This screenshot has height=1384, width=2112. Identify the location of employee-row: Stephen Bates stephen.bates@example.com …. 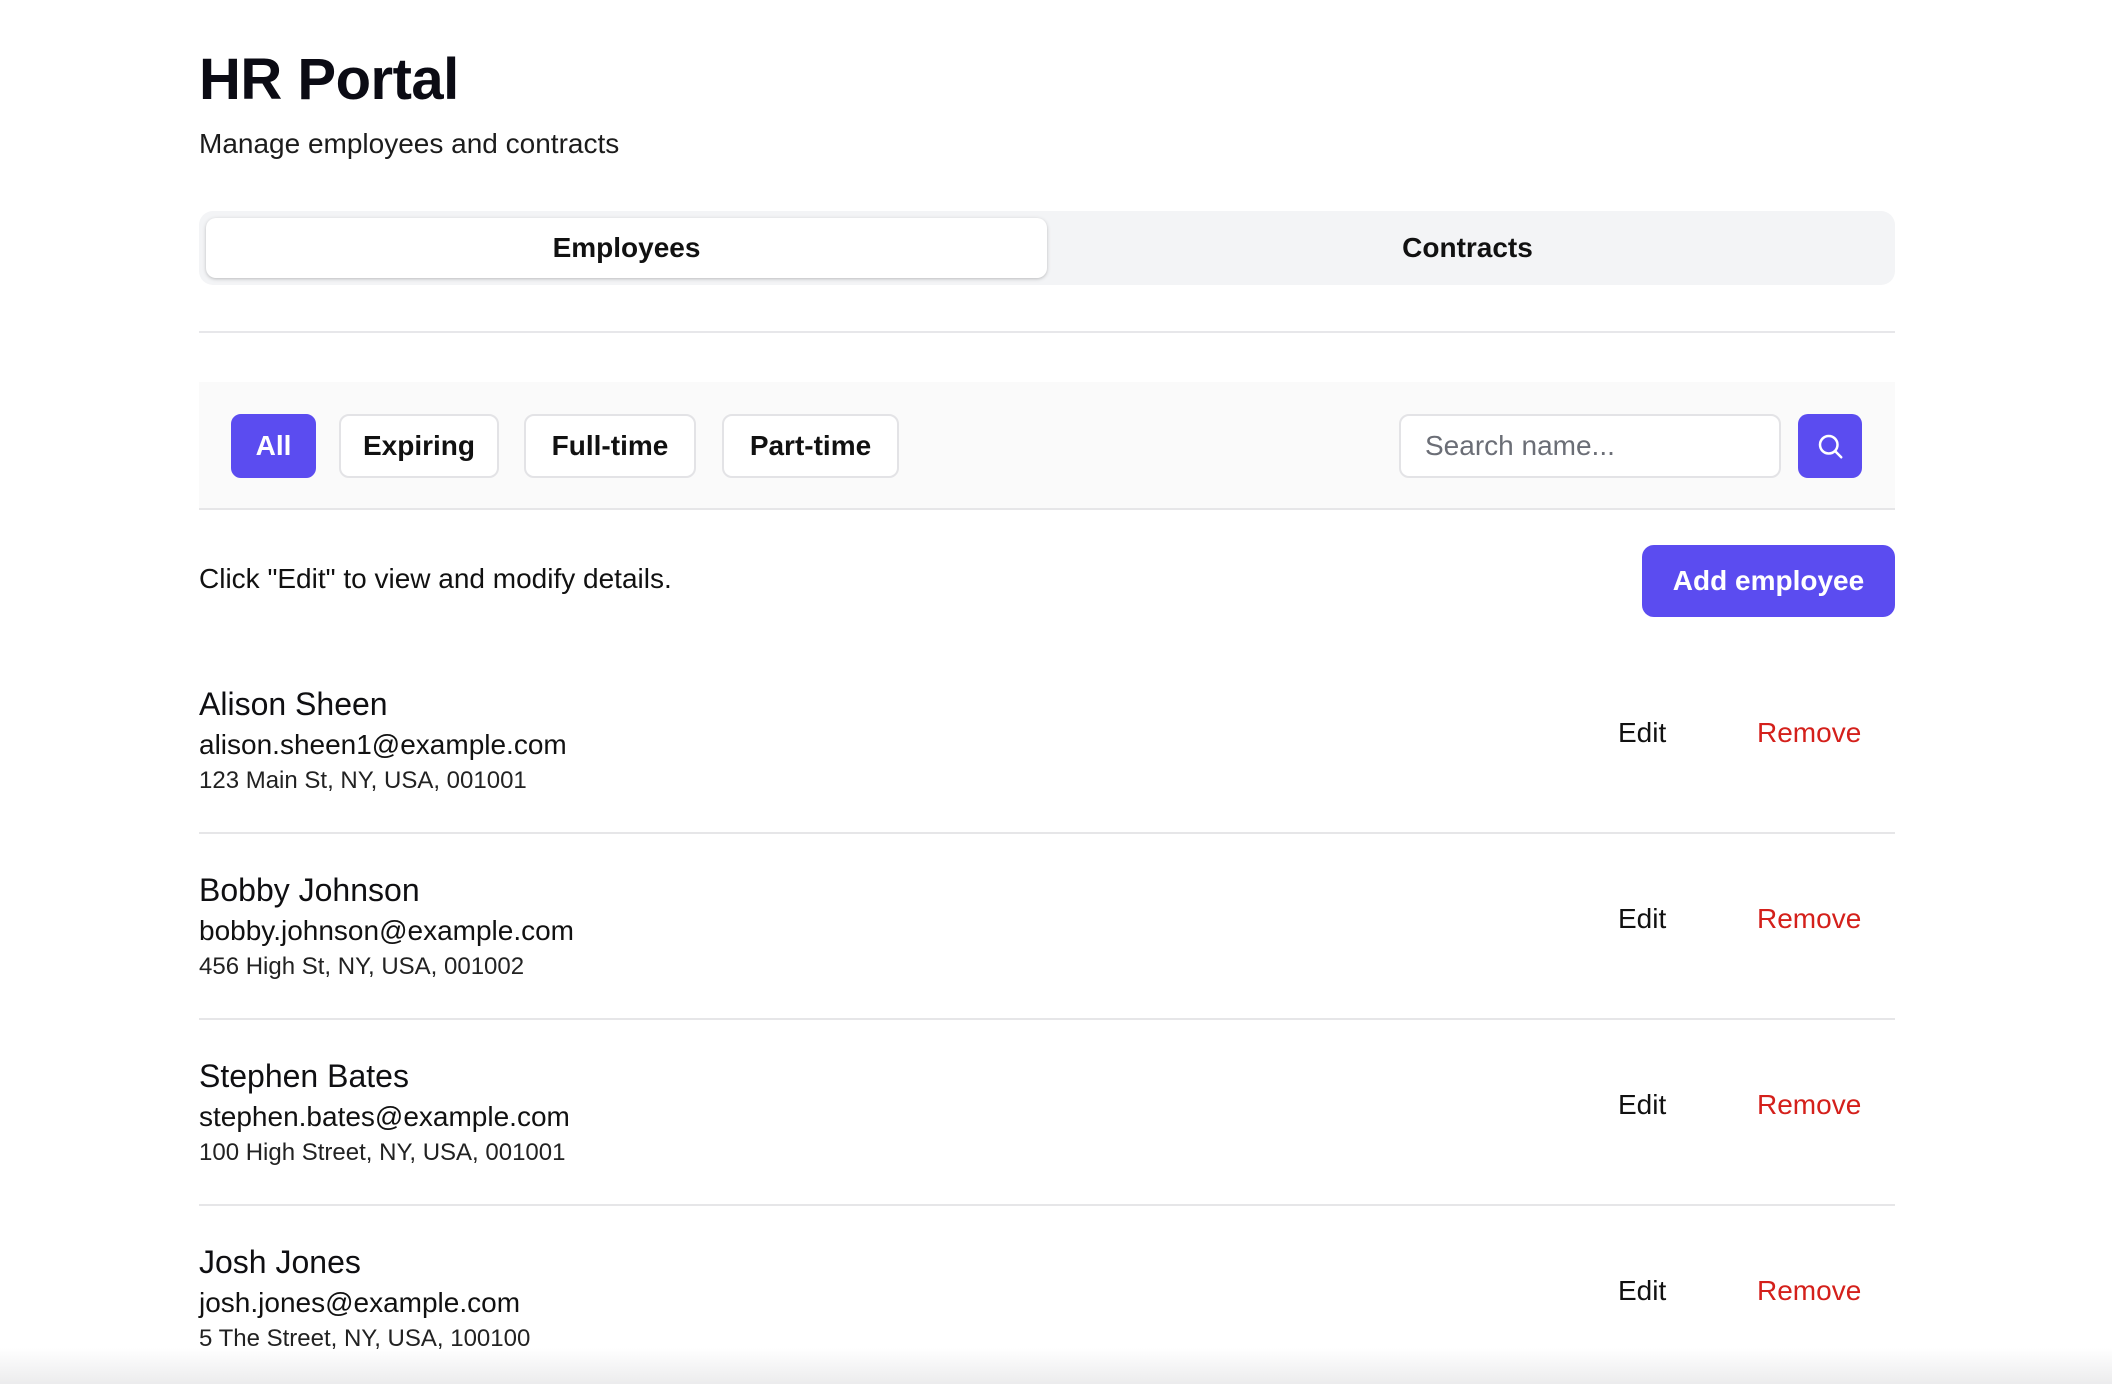
(1047, 1113).